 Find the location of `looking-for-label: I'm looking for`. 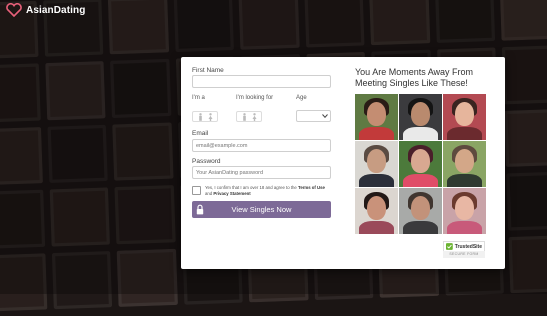

looking-for-label: I'm looking for is located at coordinates (255, 98).